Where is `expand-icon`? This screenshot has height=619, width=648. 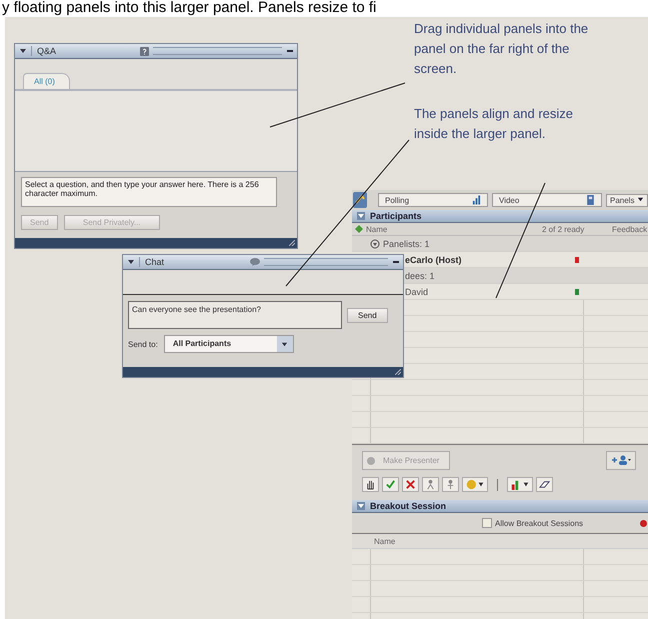 expand-icon is located at coordinates (375, 243).